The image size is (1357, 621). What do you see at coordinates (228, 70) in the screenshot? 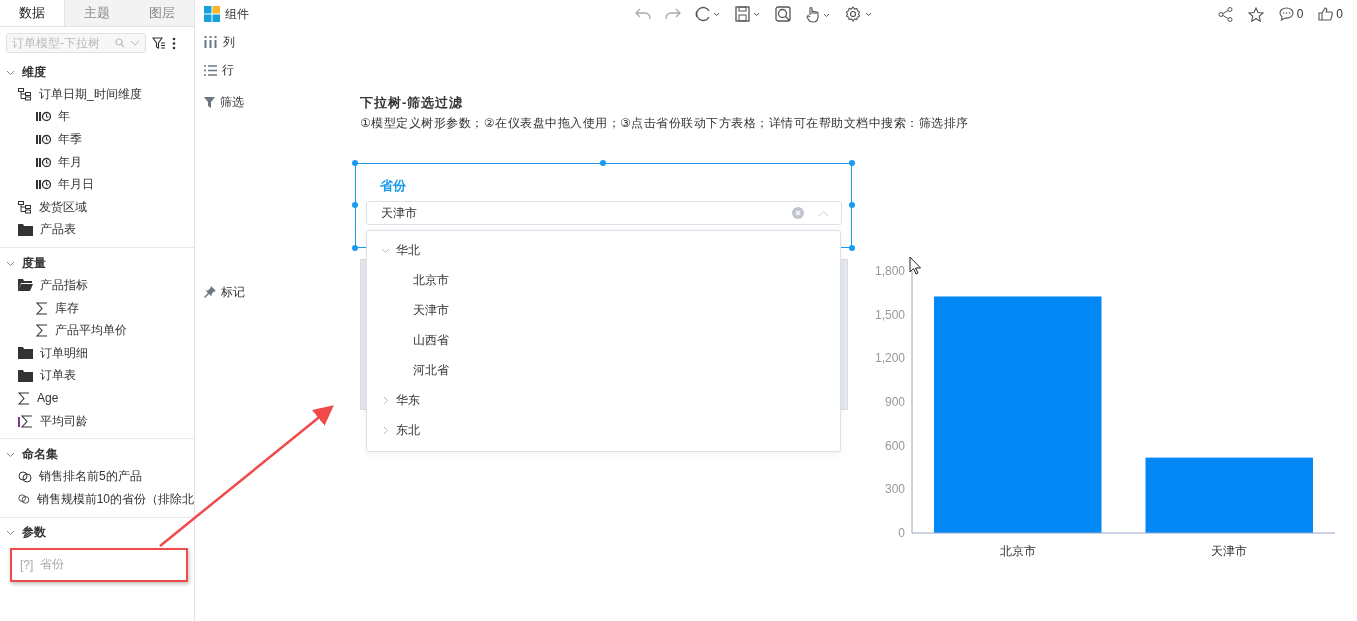
I see `shelf-label: 行` at bounding box center [228, 70].